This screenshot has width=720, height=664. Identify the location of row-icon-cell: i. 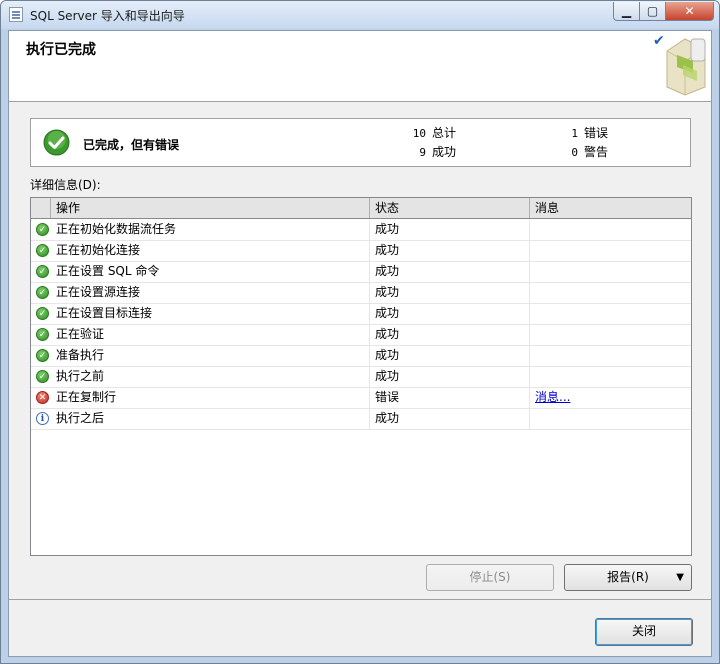
(41, 418).